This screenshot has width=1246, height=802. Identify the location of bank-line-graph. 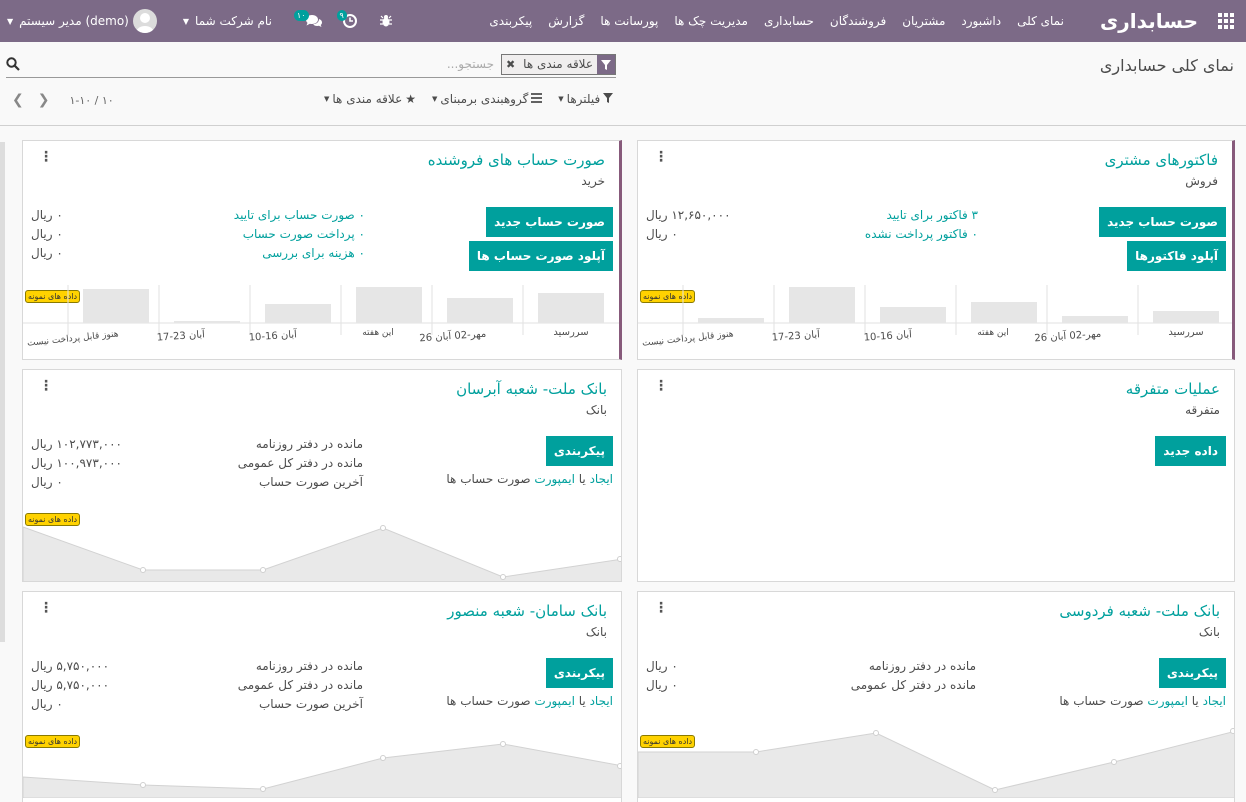
(322, 553).